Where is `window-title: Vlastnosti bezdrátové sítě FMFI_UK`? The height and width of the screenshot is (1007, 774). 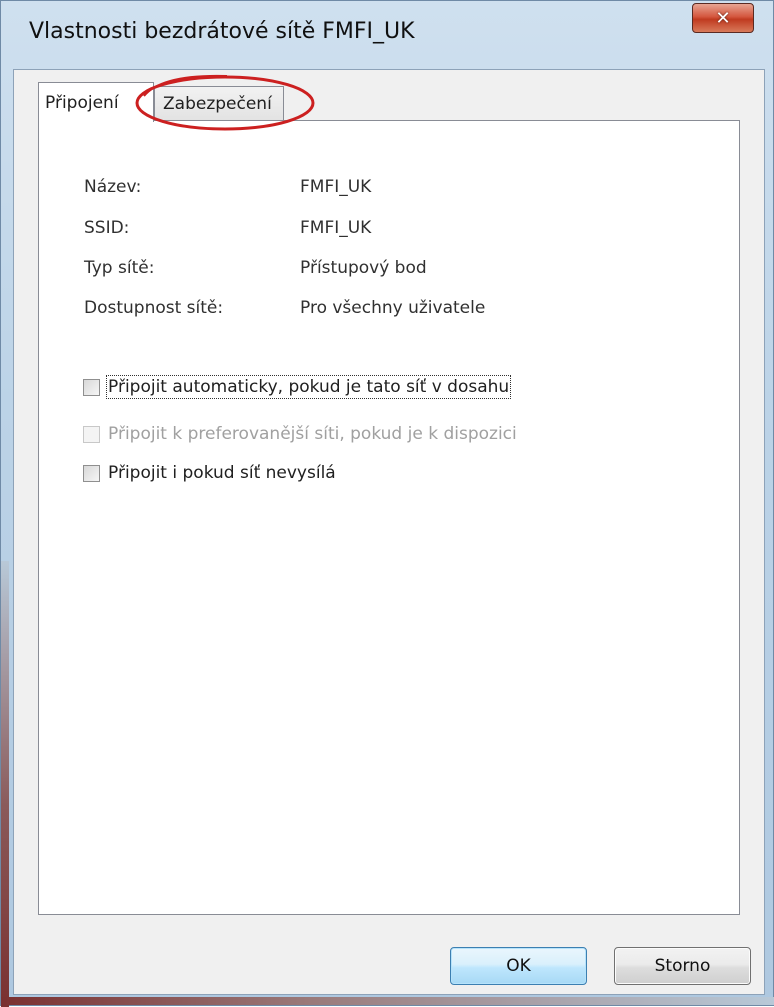 window-title: Vlastnosti bezdrátové sítě FMFI_UK is located at coordinates (222, 31).